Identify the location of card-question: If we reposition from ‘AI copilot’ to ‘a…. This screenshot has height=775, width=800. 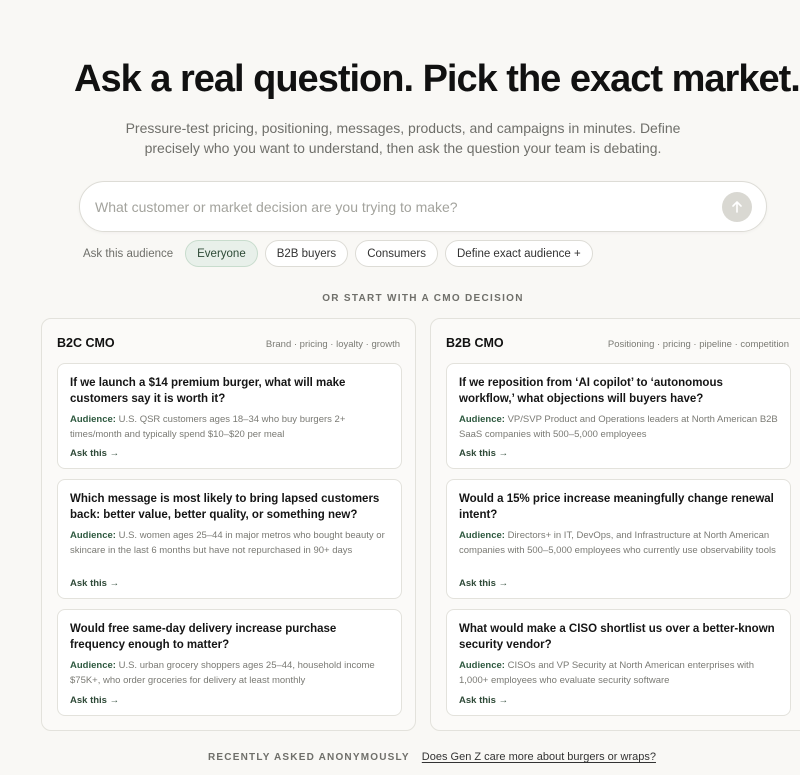
(591, 391).